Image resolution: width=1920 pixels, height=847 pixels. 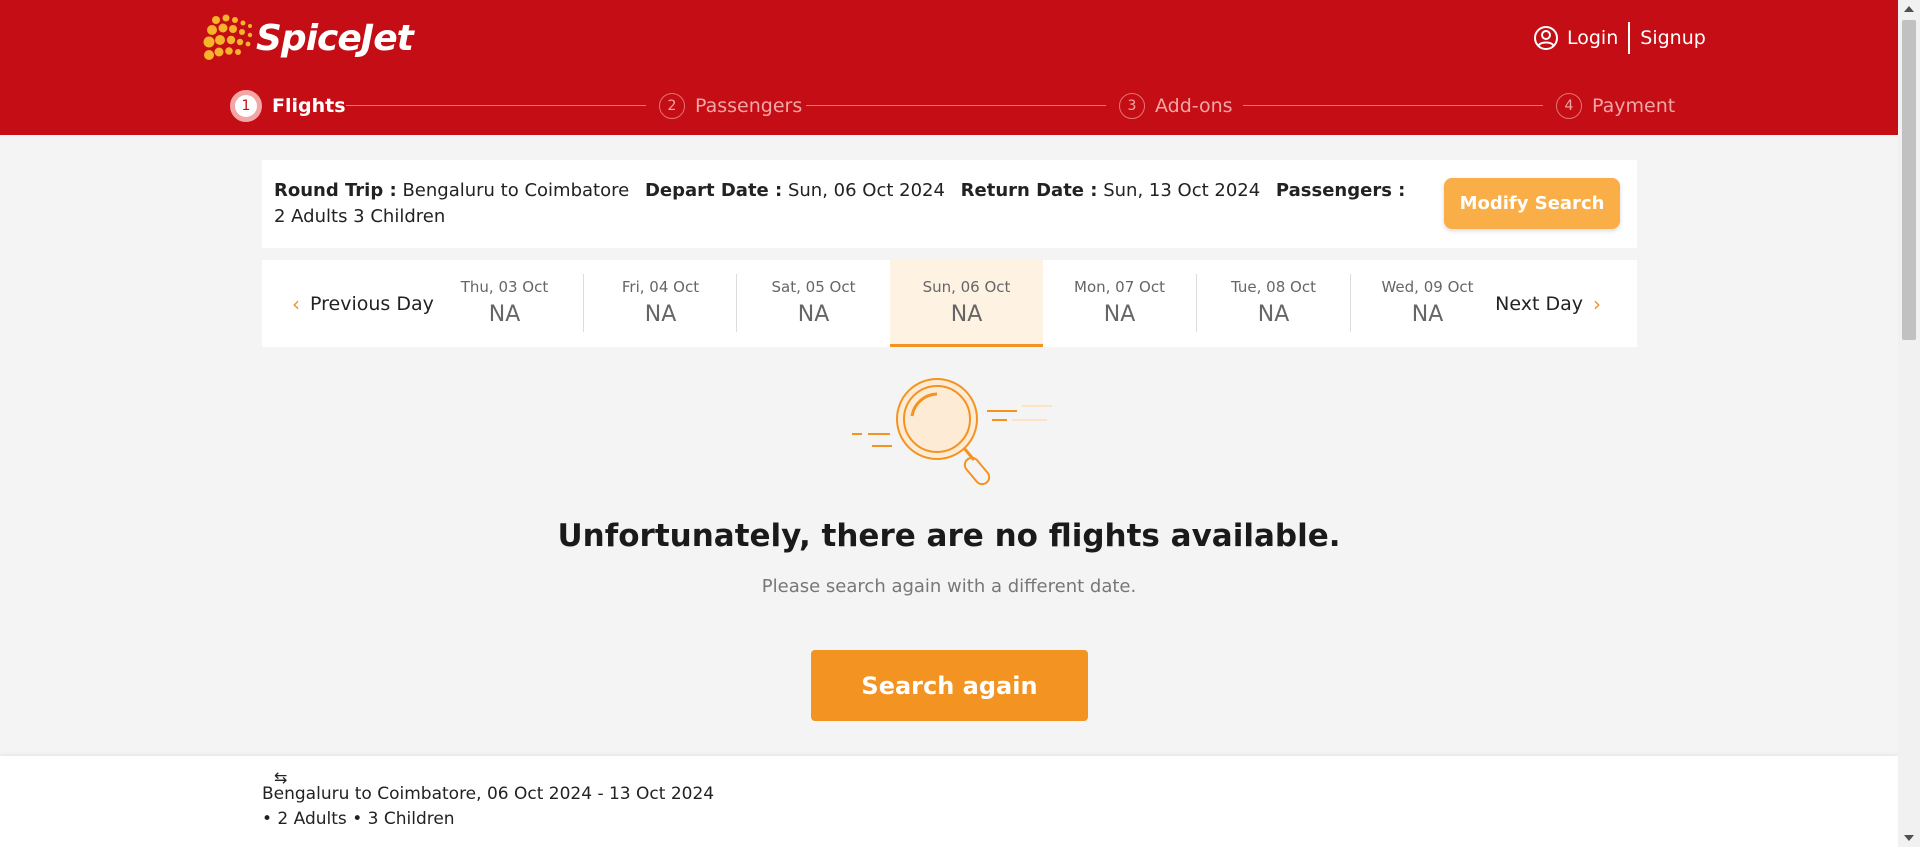 I want to click on step-label: Payment, so click(x=1634, y=106).